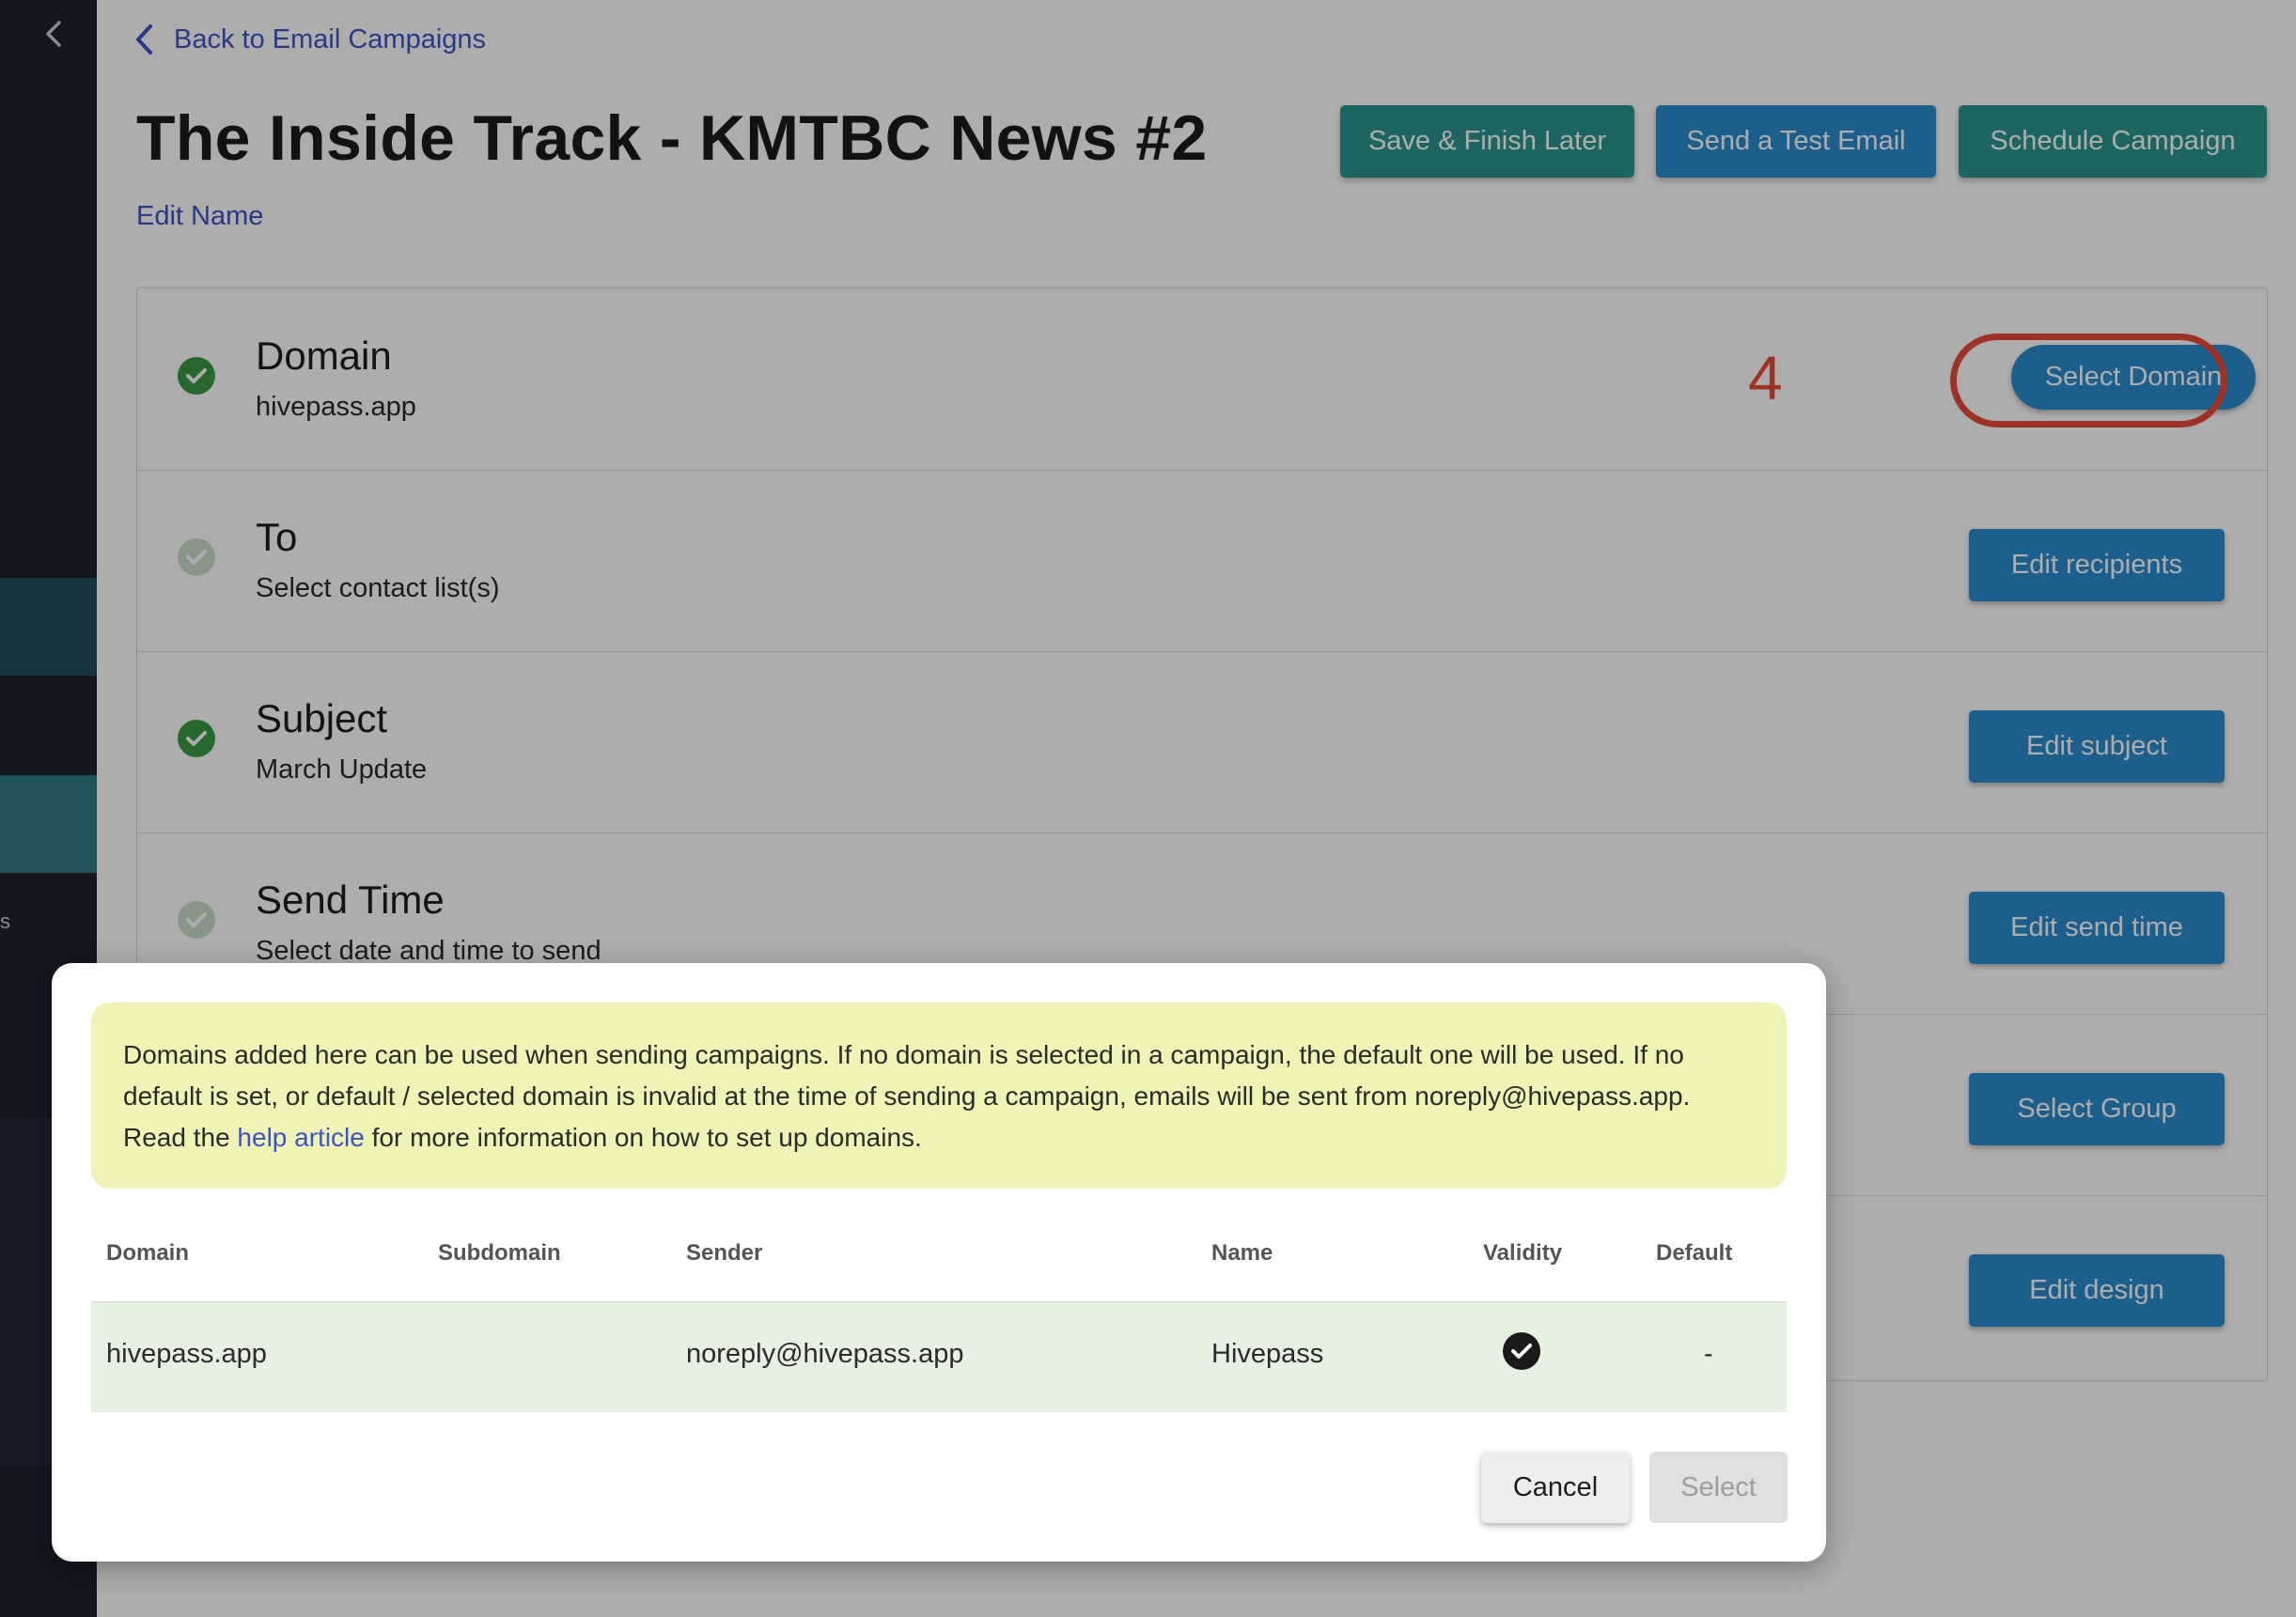  What do you see at coordinates (724, 1253) in the screenshot?
I see `column-header-sender: Sender` at bounding box center [724, 1253].